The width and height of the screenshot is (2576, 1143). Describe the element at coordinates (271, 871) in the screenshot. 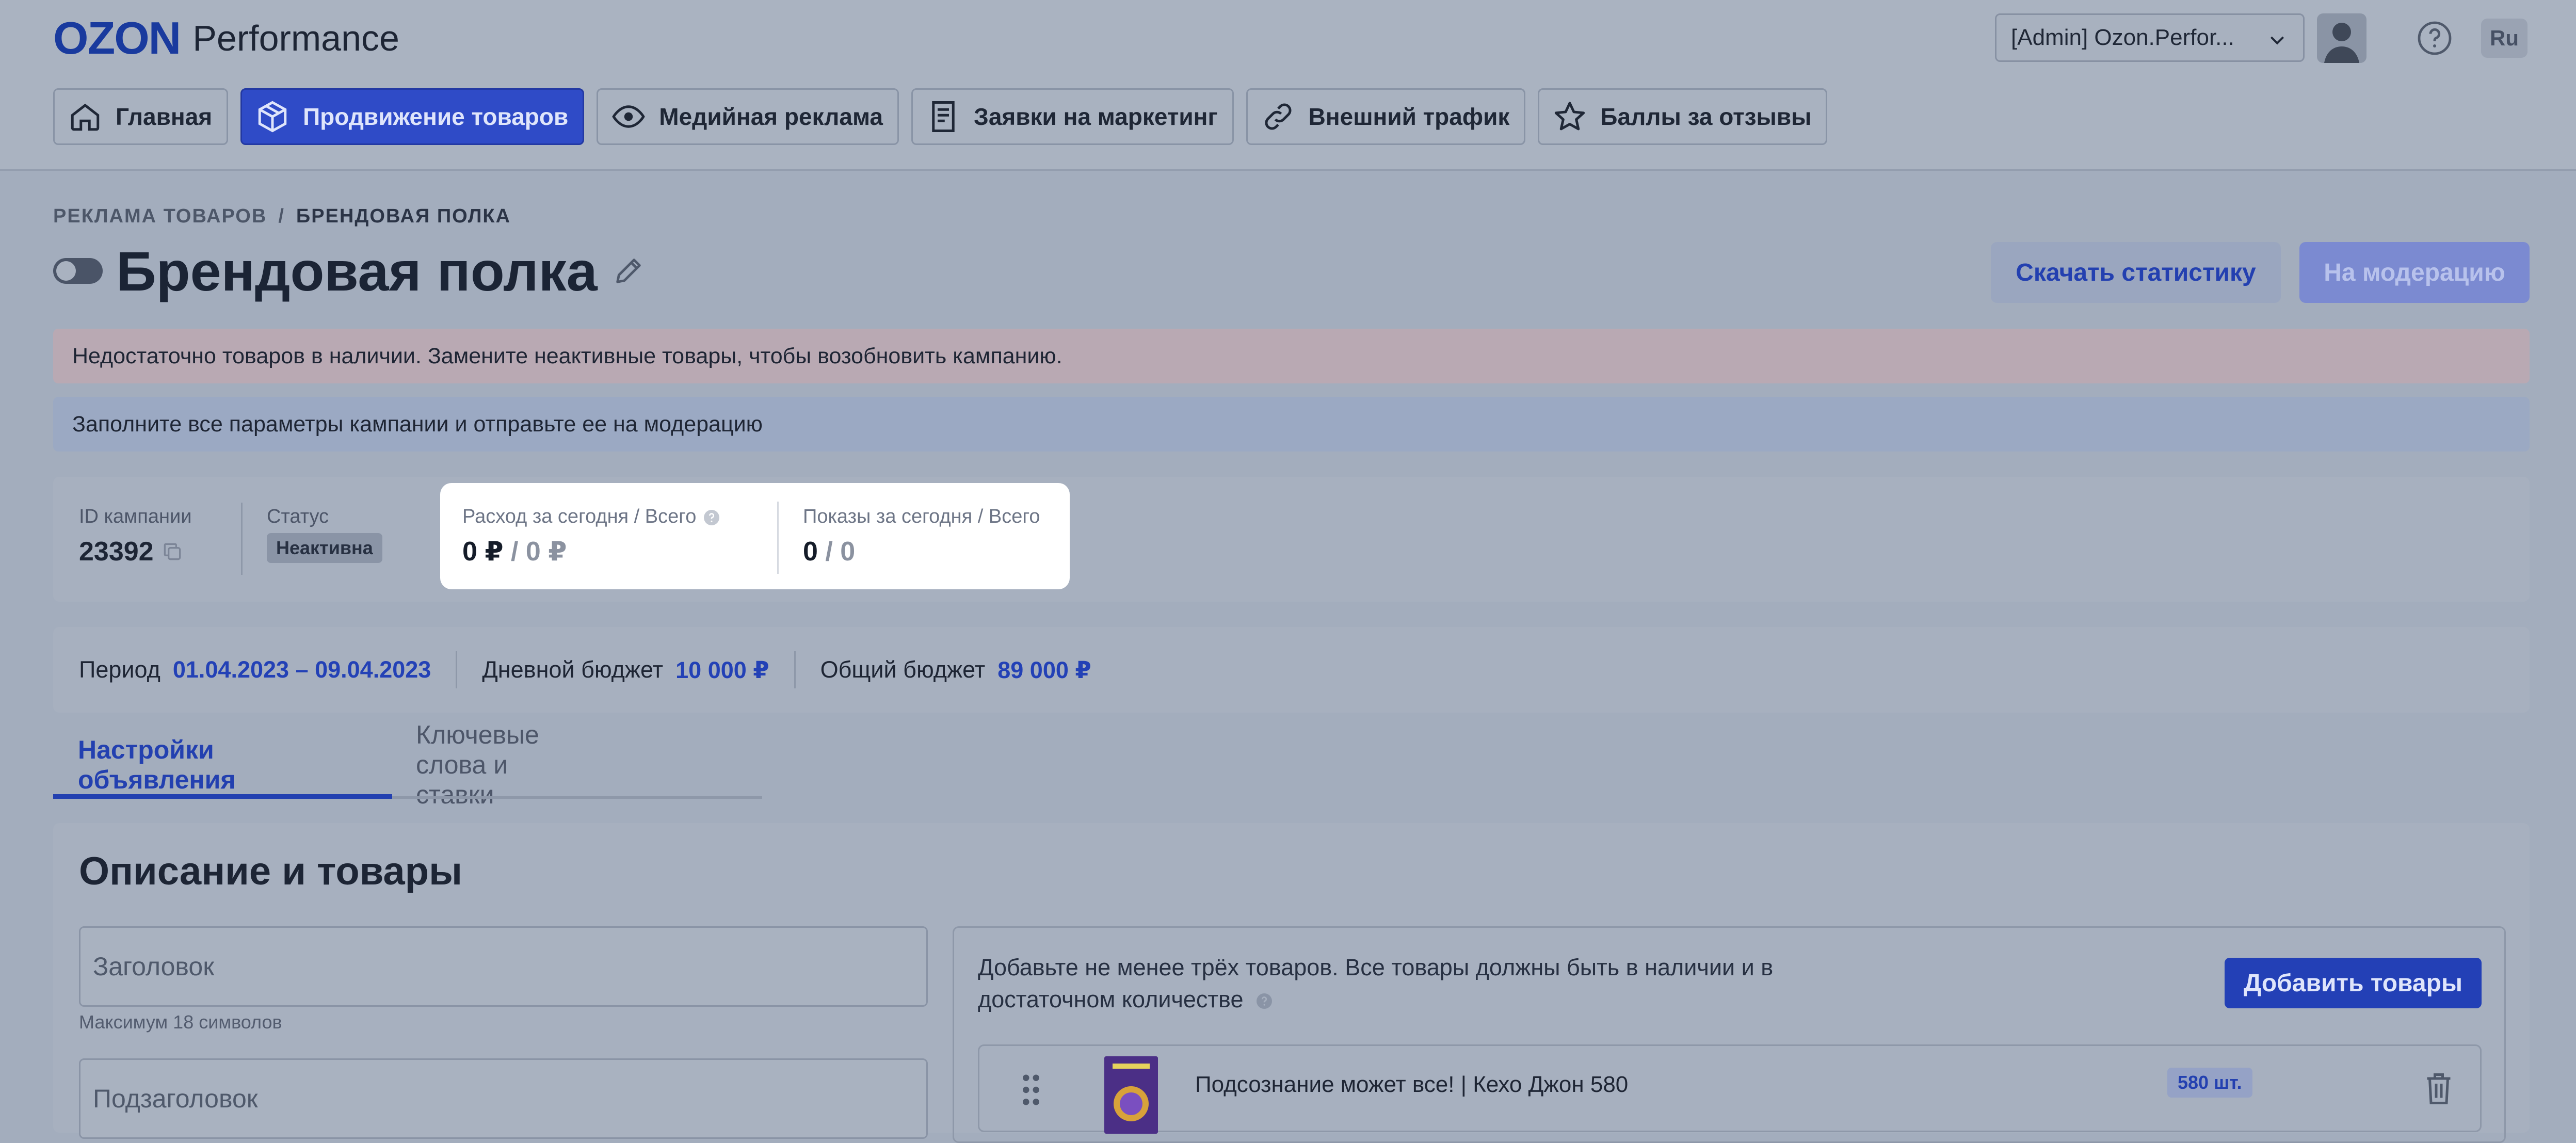

I see `section-title: Описание и товары` at that location.